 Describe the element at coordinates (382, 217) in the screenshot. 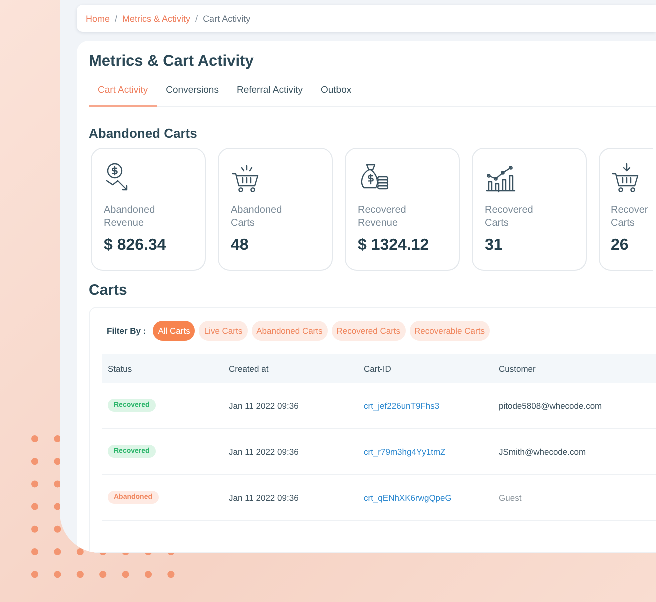

I see `metric-label: Recovered Revenue` at that location.